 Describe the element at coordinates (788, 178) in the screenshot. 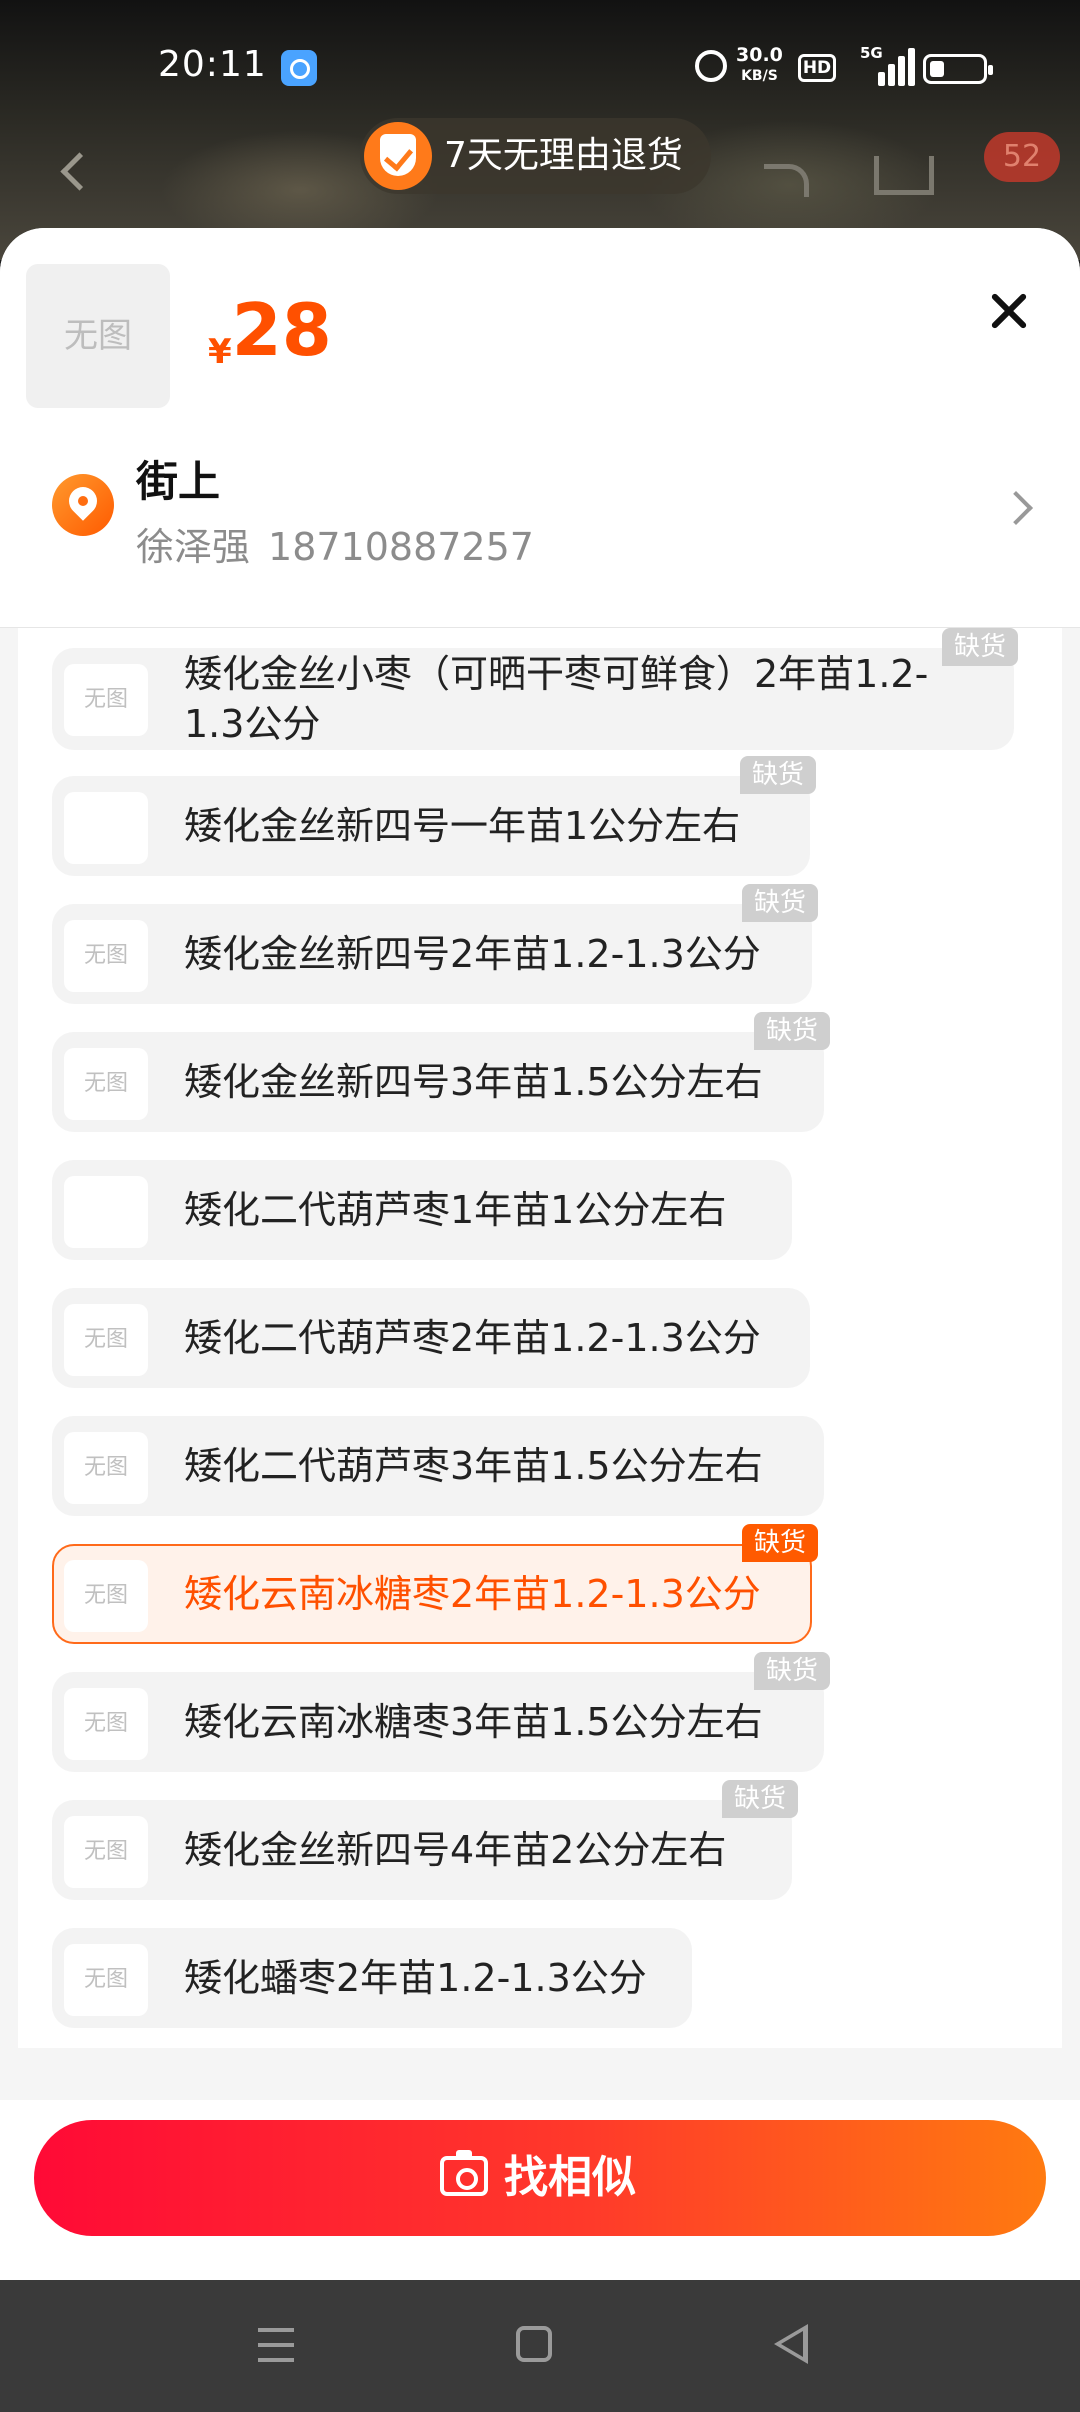

I see `share-icon` at that location.